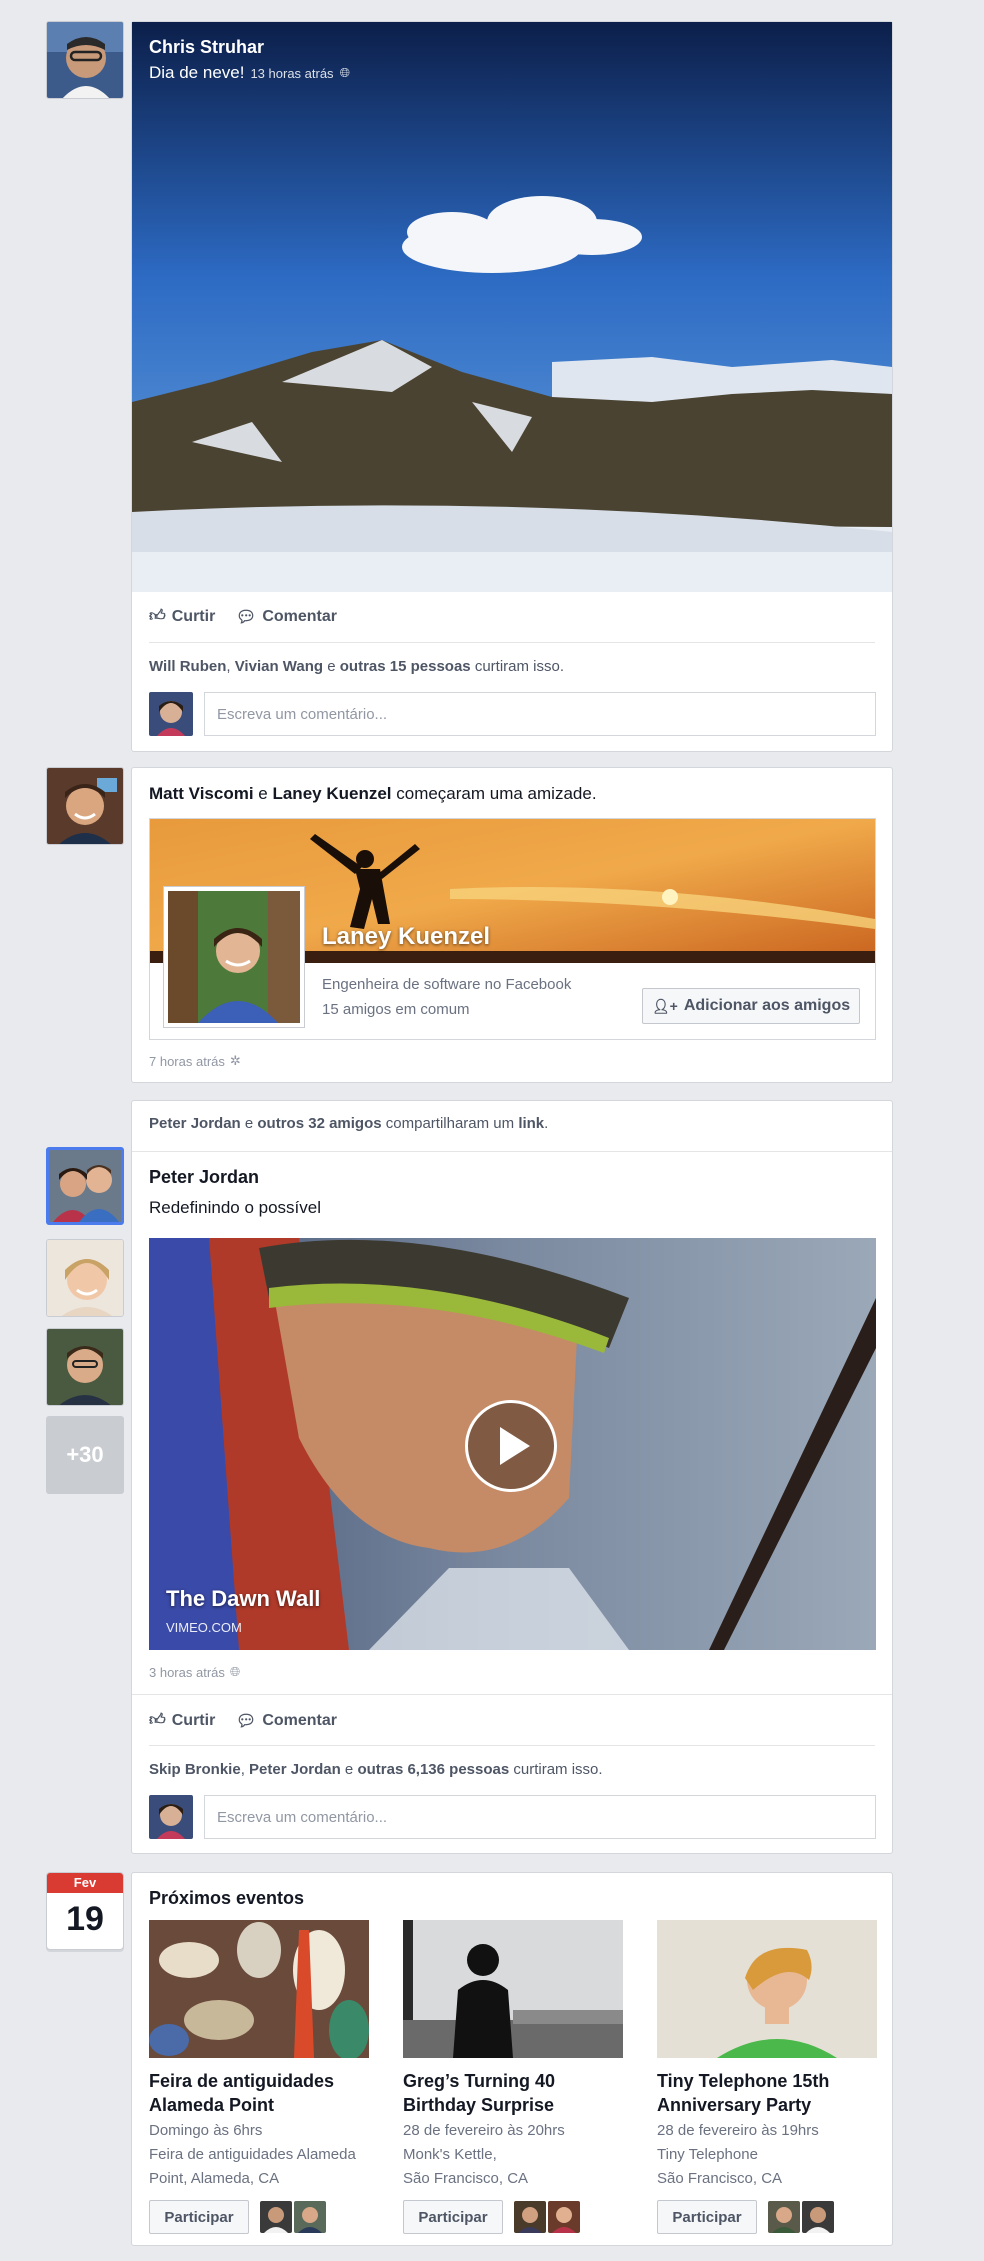  Describe the element at coordinates (479, 2081) in the screenshot. I see `event-title-line: Greg’s Turning 40` at that location.